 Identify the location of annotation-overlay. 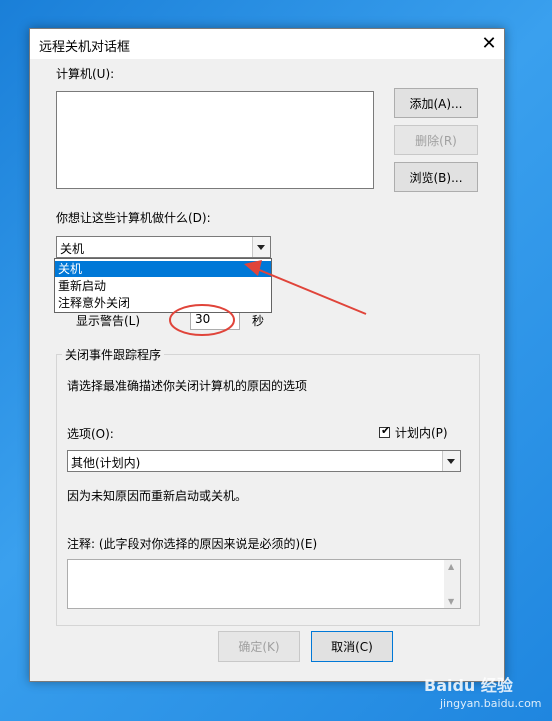
(268, 298).